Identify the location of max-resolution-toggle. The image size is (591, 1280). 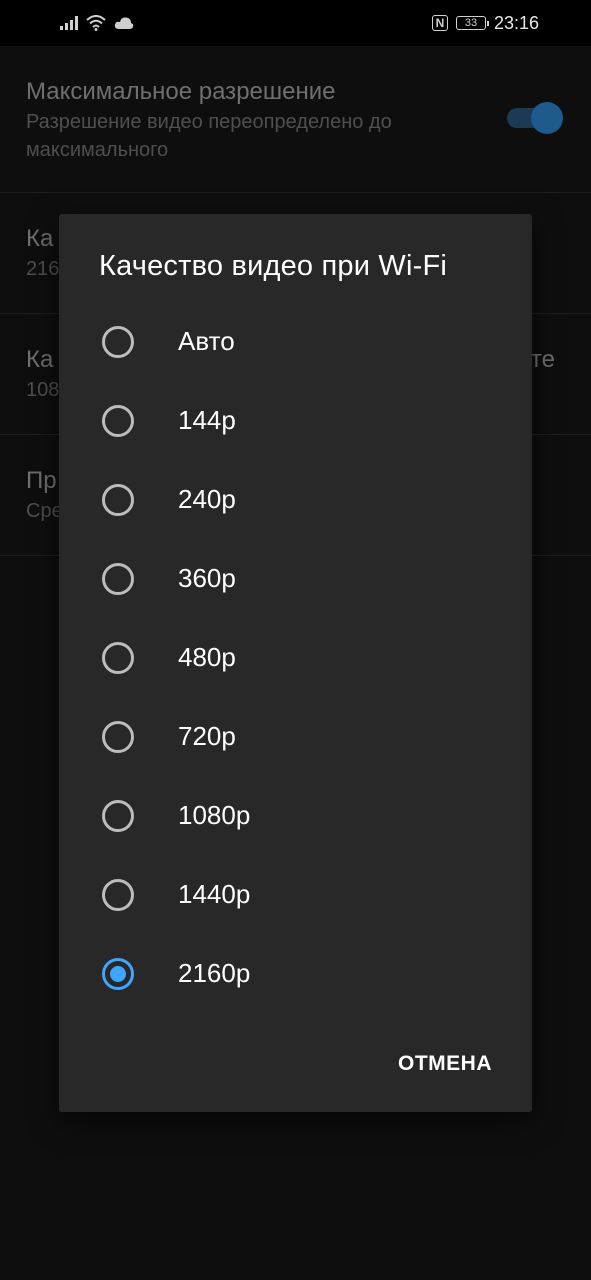
(535, 118).